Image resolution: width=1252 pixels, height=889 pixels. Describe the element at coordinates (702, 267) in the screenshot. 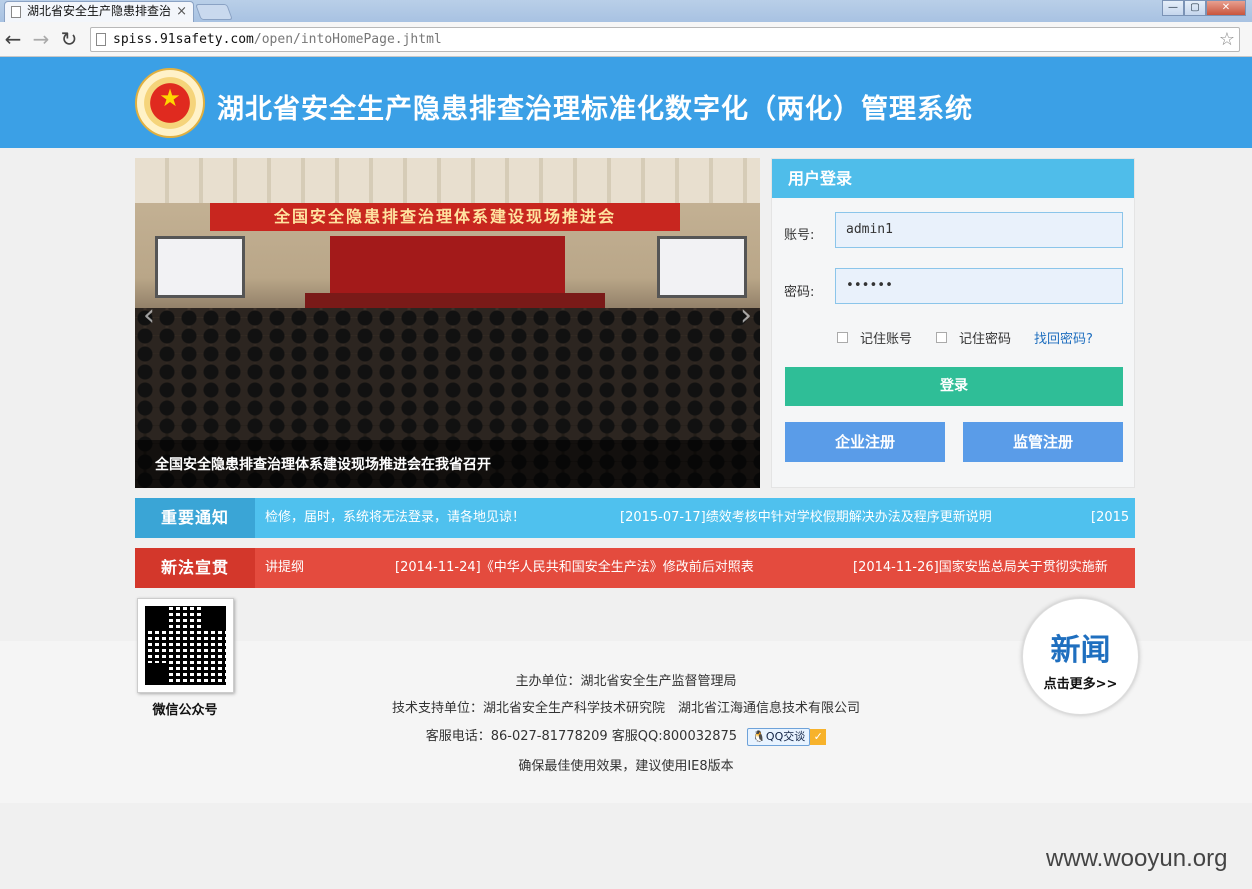

I see `projection-screen-right` at that location.